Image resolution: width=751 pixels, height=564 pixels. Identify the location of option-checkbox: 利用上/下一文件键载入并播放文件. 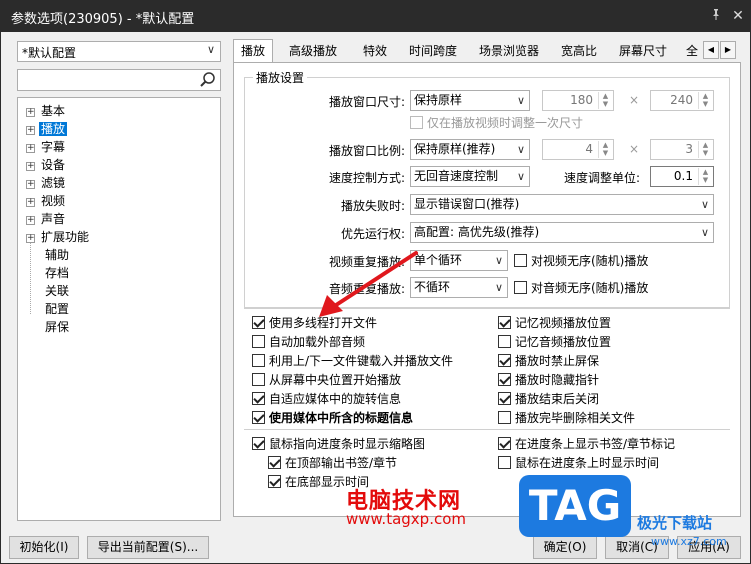
(352, 361).